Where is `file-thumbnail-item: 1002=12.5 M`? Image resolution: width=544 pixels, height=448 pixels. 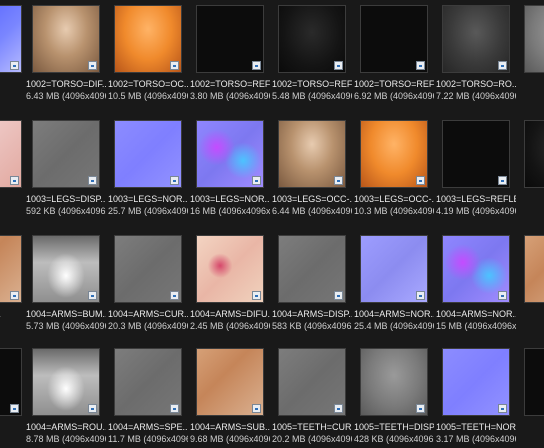 file-thumbnail-item: 1002=12.5 M is located at coordinates (531, 59).